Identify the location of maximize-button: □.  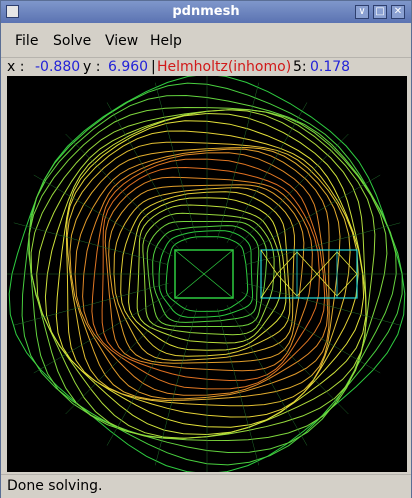
(380, 12).